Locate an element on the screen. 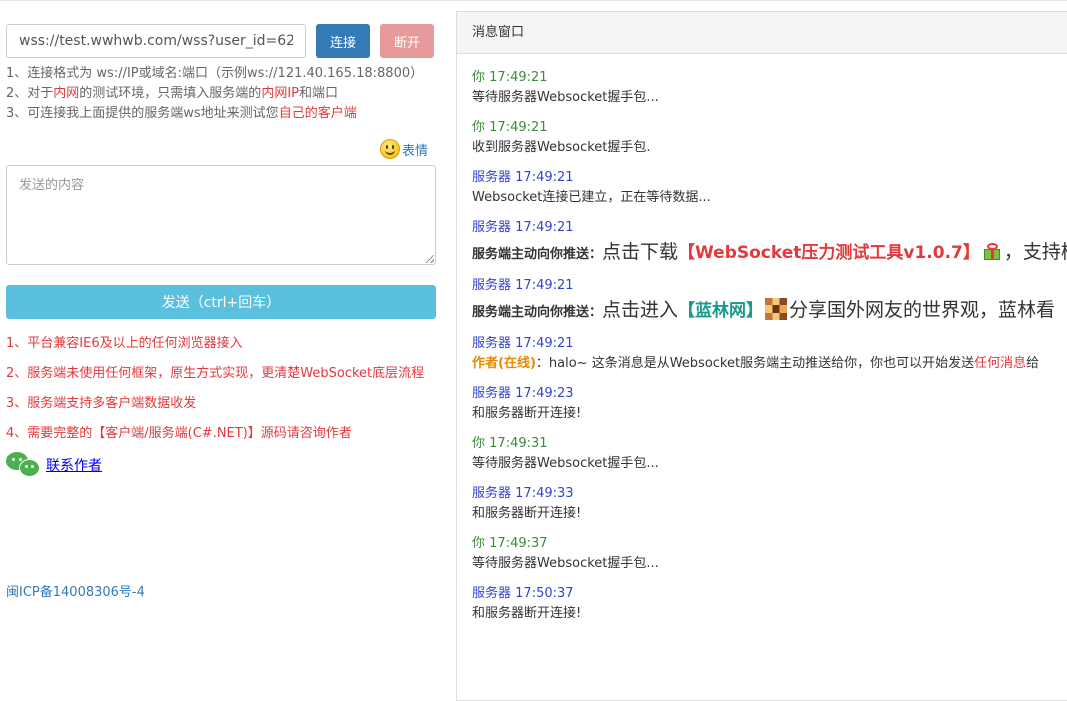 This screenshot has height=701, width=1067. emoji-label: 表情 is located at coordinates (415, 151).